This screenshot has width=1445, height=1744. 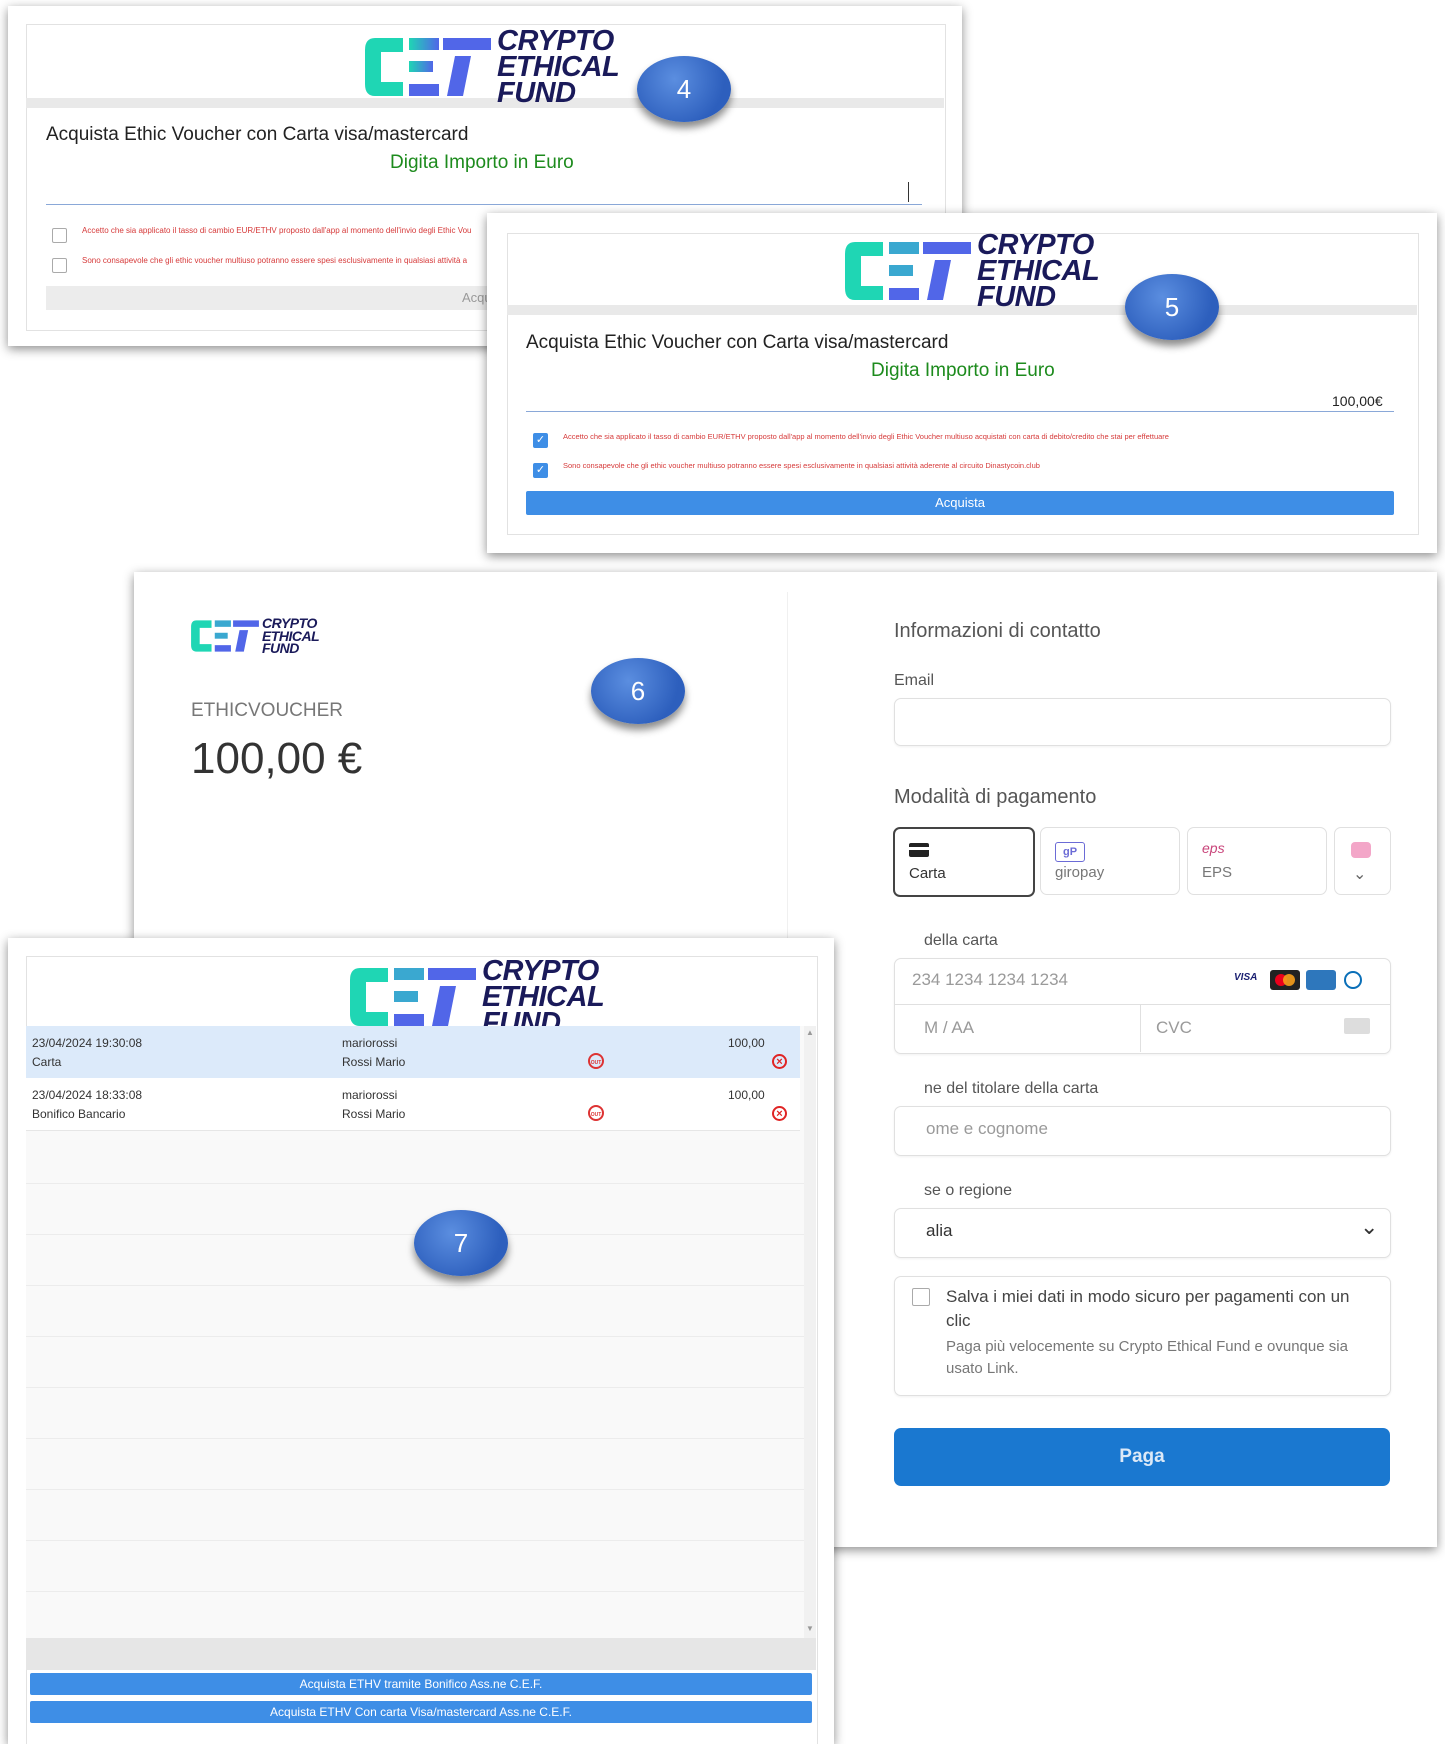 I want to click on product-name: ETHICVOUCHER, so click(x=267, y=710).